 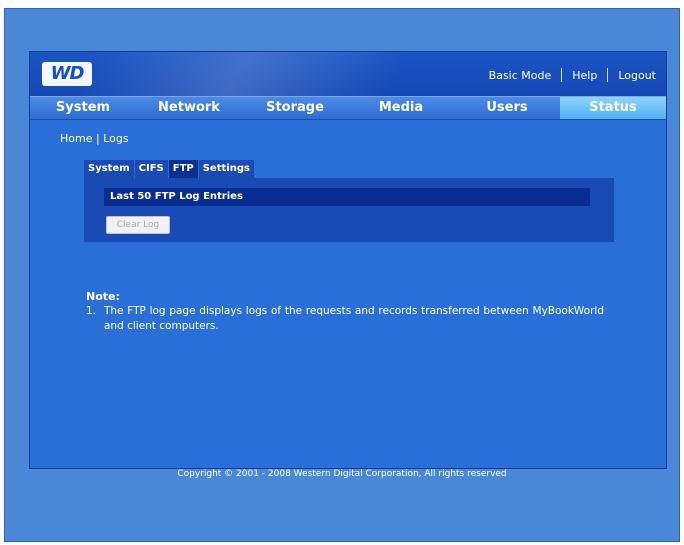 What do you see at coordinates (183, 169) in the screenshot?
I see `subtab-ftp: FTP` at bounding box center [183, 169].